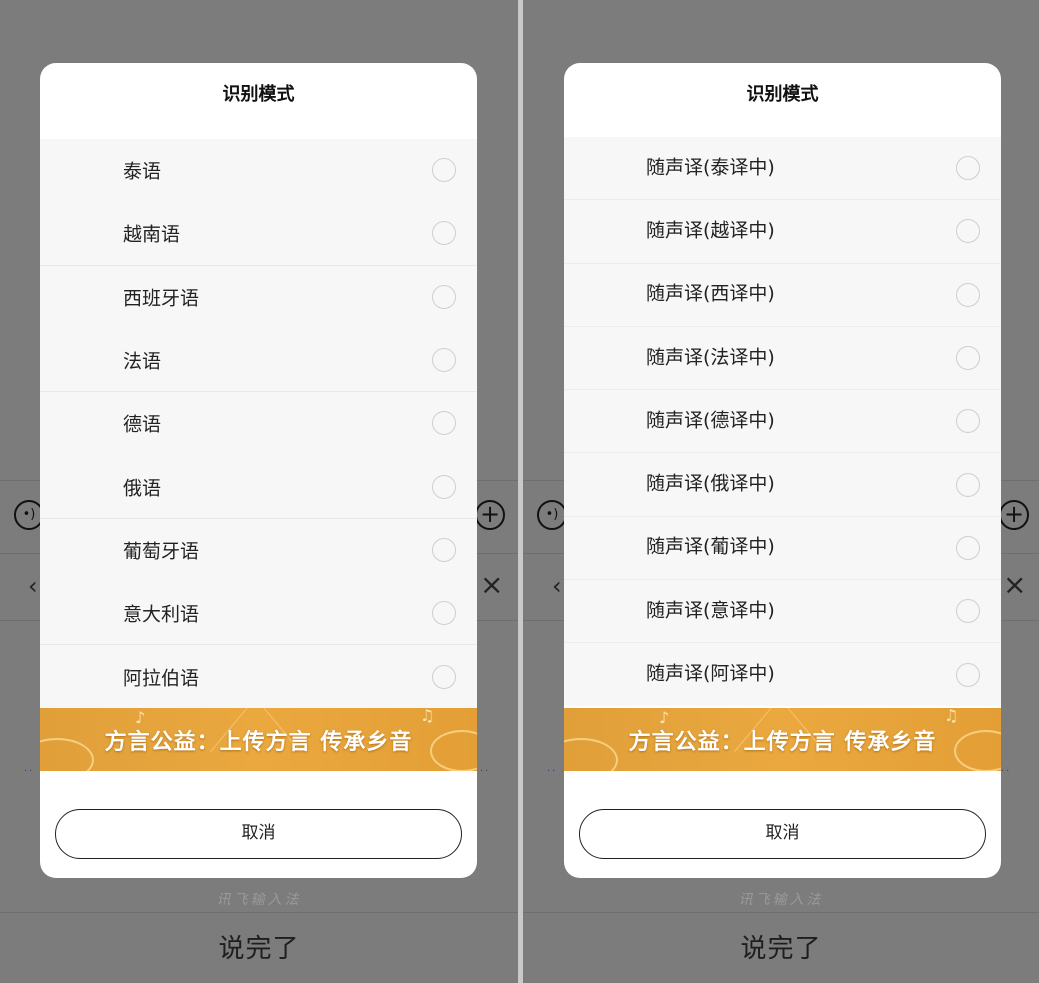 This screenshot has width=1039, height=983. What do you see at coordinates (782, 169) in the screenshot?
I see `option-item: 随声译(泰译中)` at bounding box center [782, 169].